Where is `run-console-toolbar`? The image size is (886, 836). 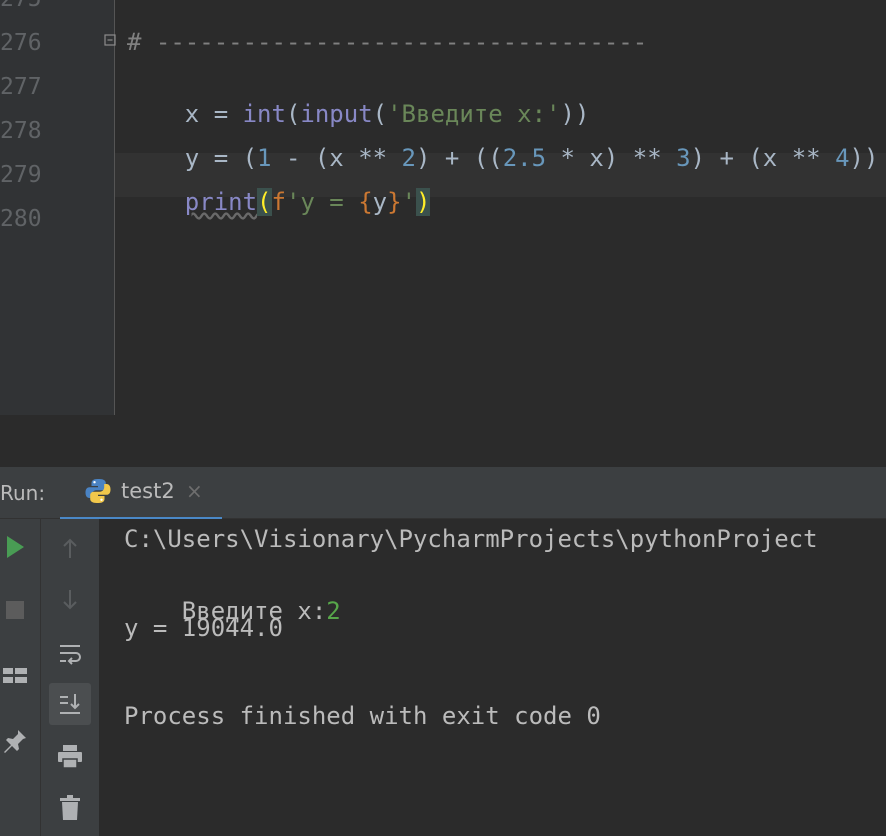
run-console-toolbar is located at coordinates (70, 677).